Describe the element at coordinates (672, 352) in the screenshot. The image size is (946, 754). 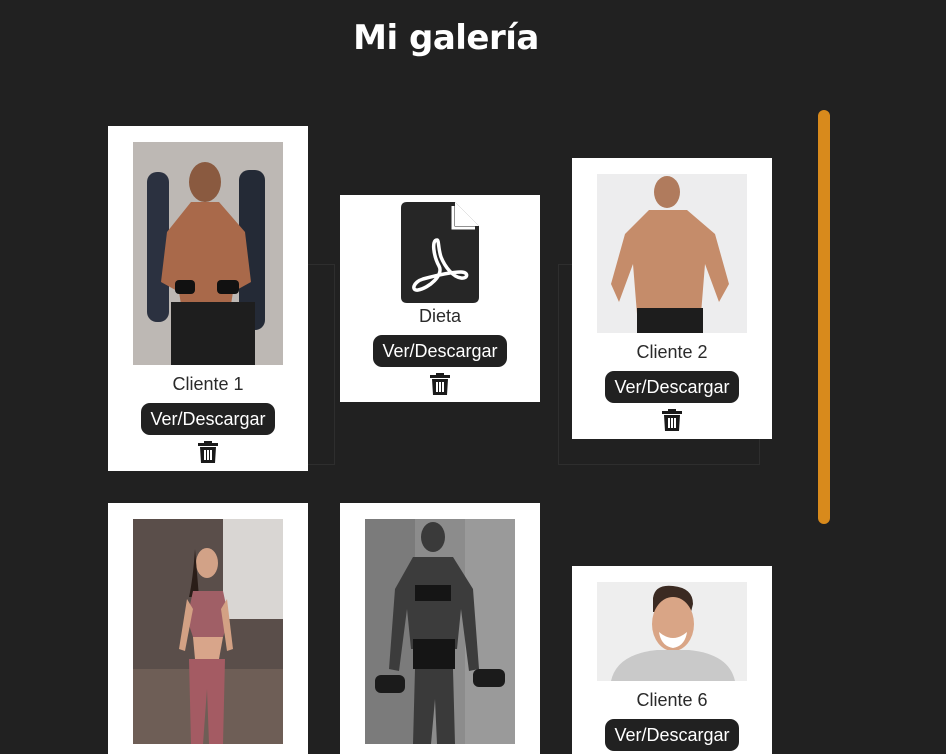
I see `item-label: Cliente 2` at that location.